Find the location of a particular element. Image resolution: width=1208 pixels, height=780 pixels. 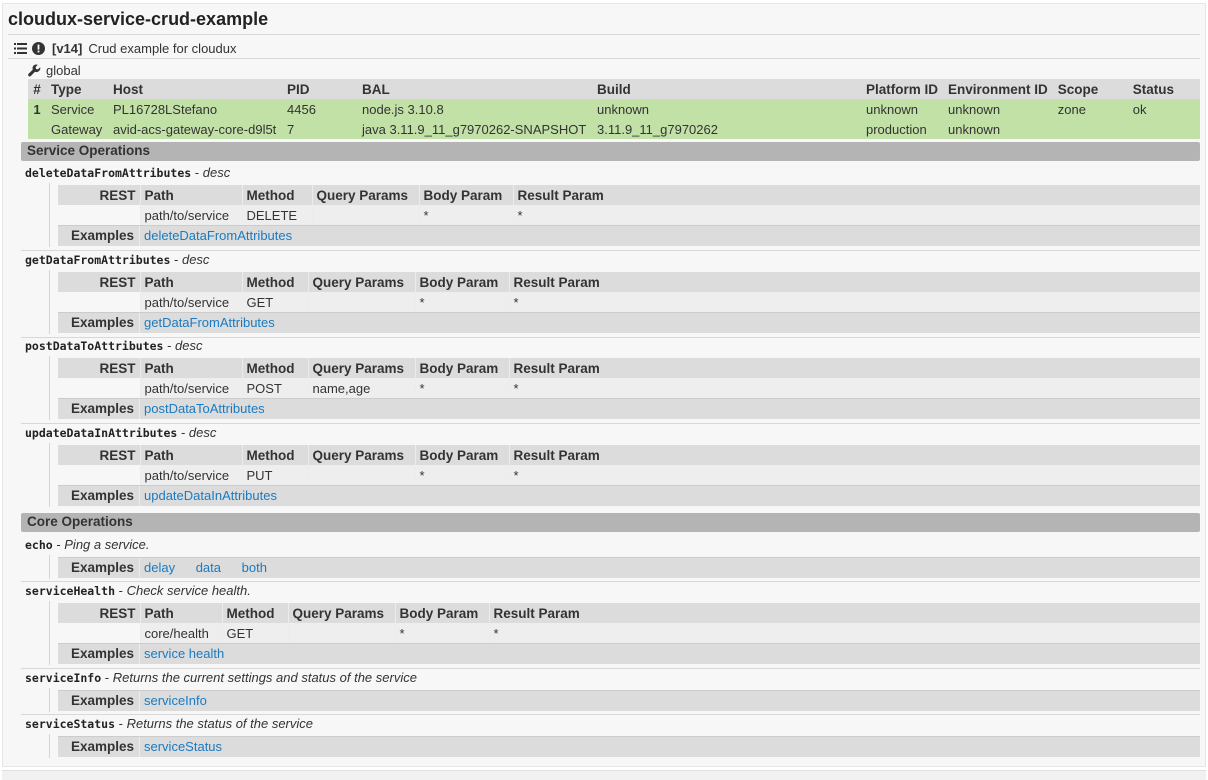

service-header: [v14] Crud example for cloudux is located at coordinates (125, 48).